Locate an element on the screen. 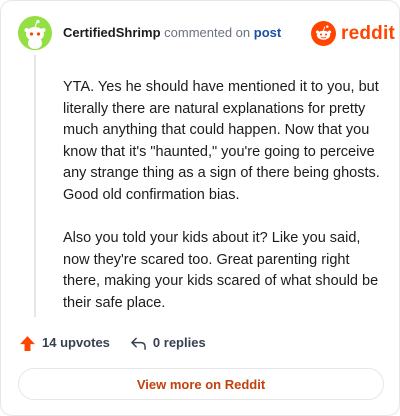 The height and width of the screenshot is (416, 400). upvote-count: 14 upvotes is located at coordinates (76, 342).